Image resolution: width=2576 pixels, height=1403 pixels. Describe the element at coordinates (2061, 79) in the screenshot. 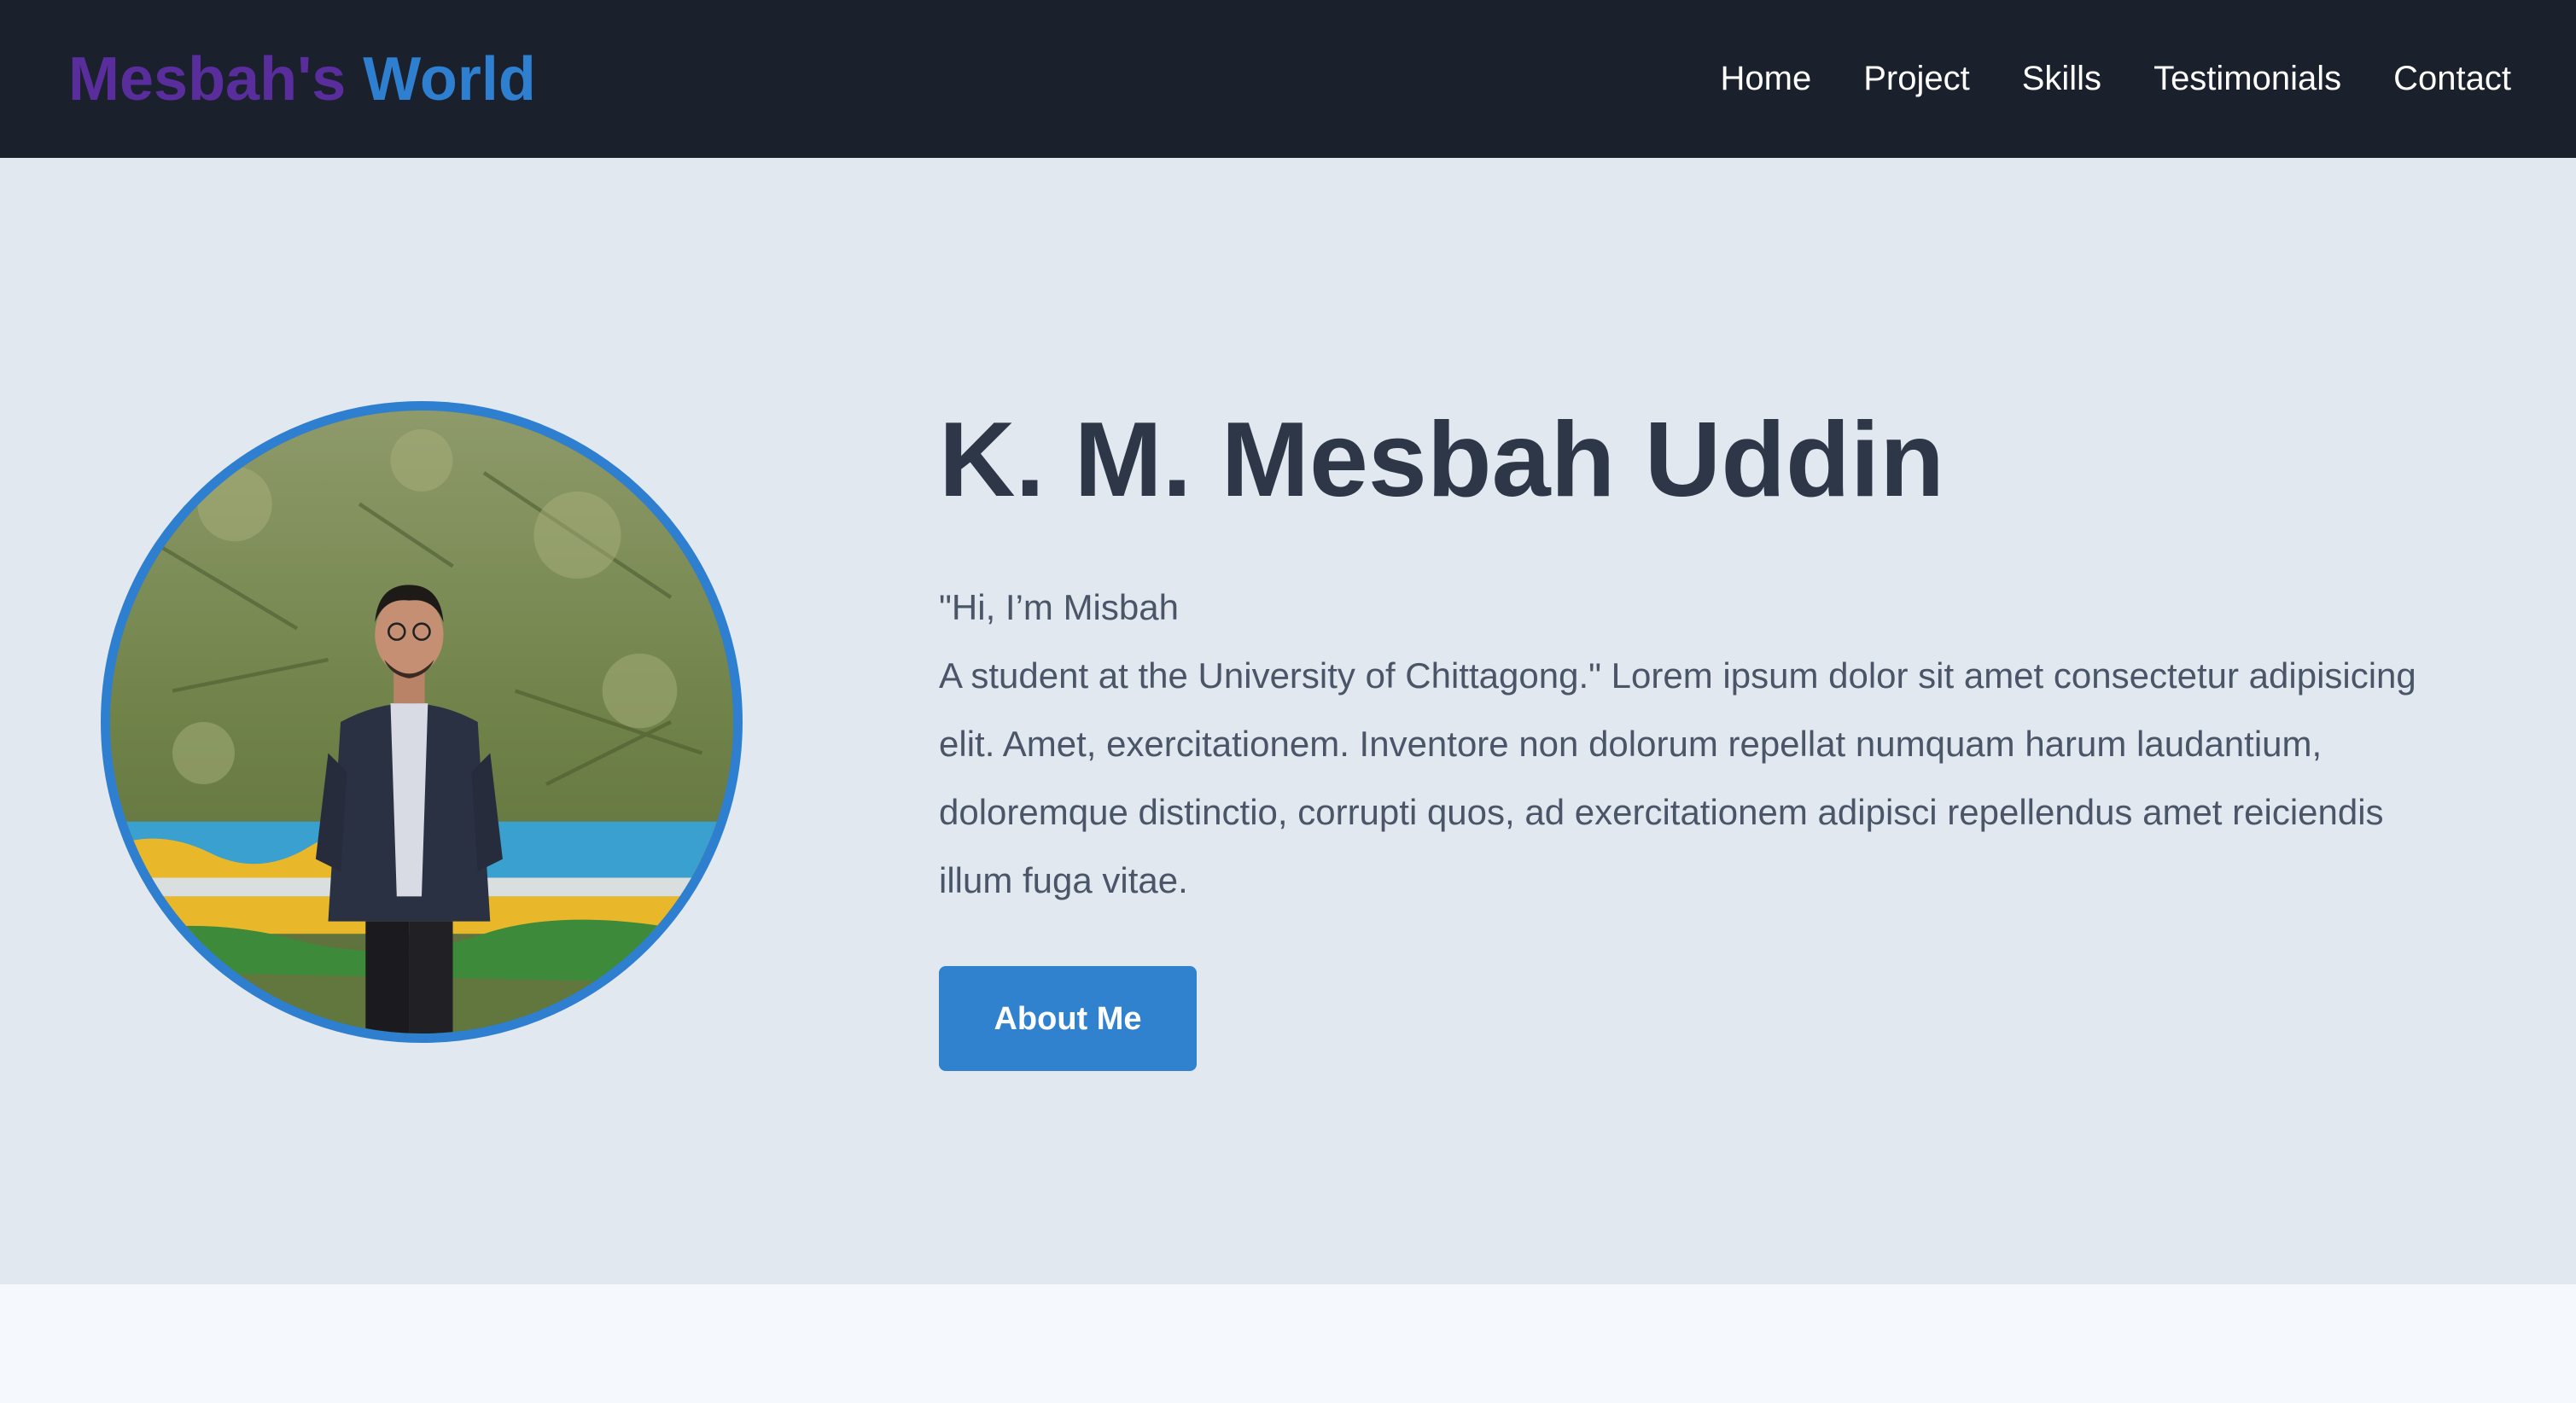

I see `nav-link-skills: Skills` at that location.